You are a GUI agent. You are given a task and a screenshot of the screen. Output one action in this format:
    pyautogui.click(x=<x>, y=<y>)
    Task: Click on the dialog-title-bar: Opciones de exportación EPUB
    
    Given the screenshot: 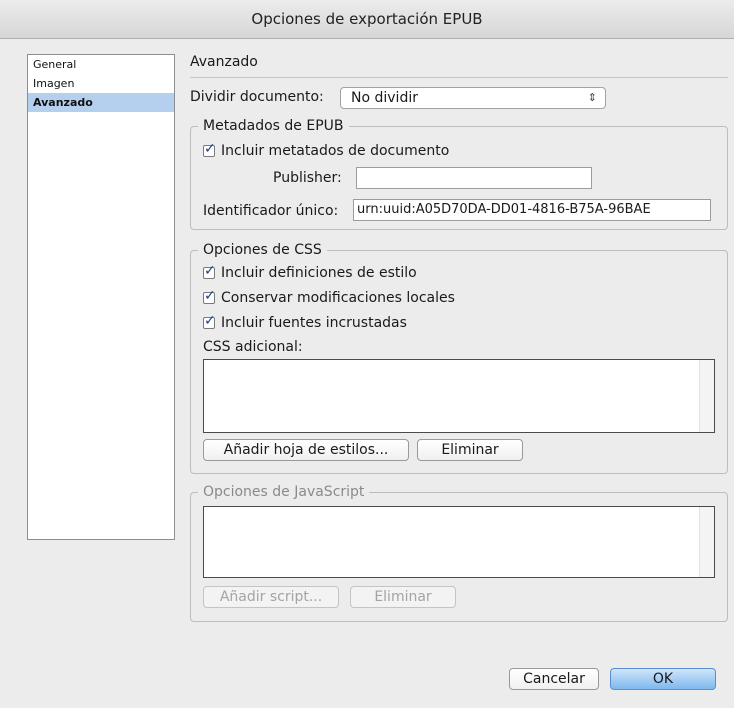 What is the action you would take?
    pyautogui.click(x=367, y=19)
    